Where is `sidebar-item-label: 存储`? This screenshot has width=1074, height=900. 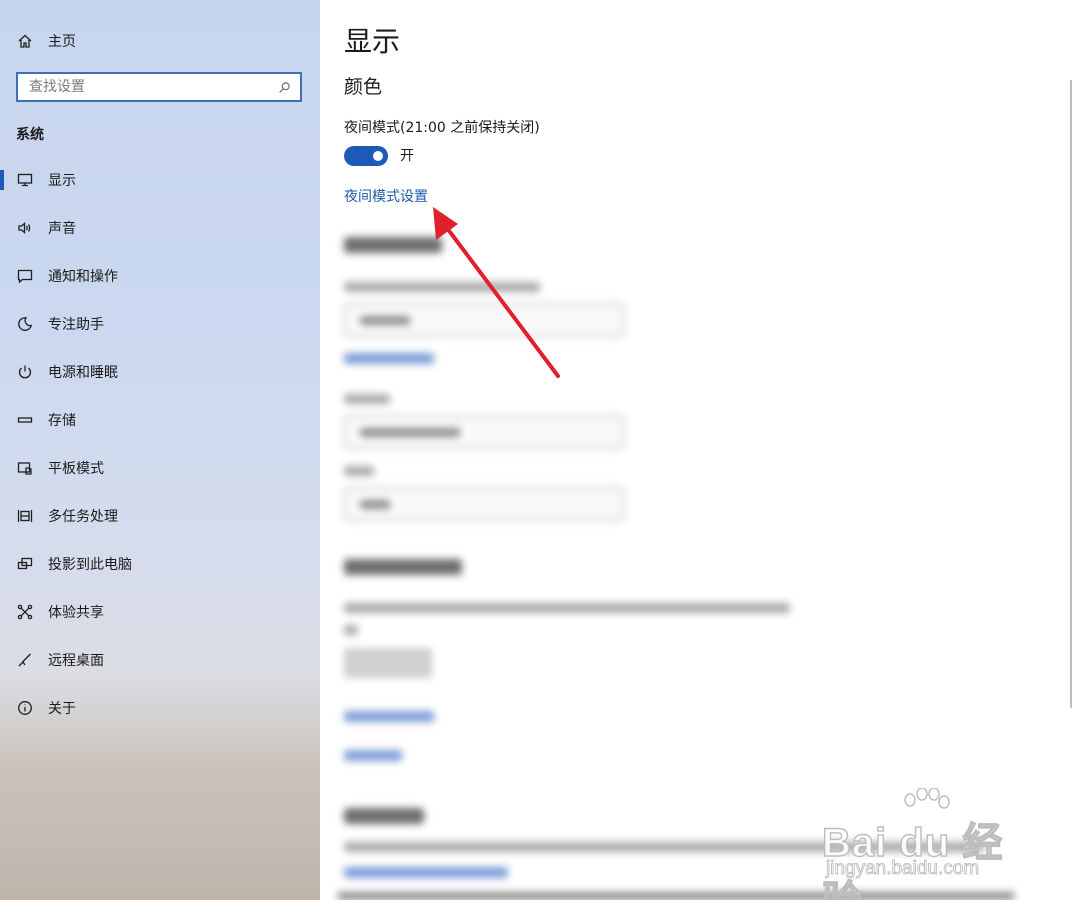
sidebar-item-label: 存储 is located at coordinates (62, 421).